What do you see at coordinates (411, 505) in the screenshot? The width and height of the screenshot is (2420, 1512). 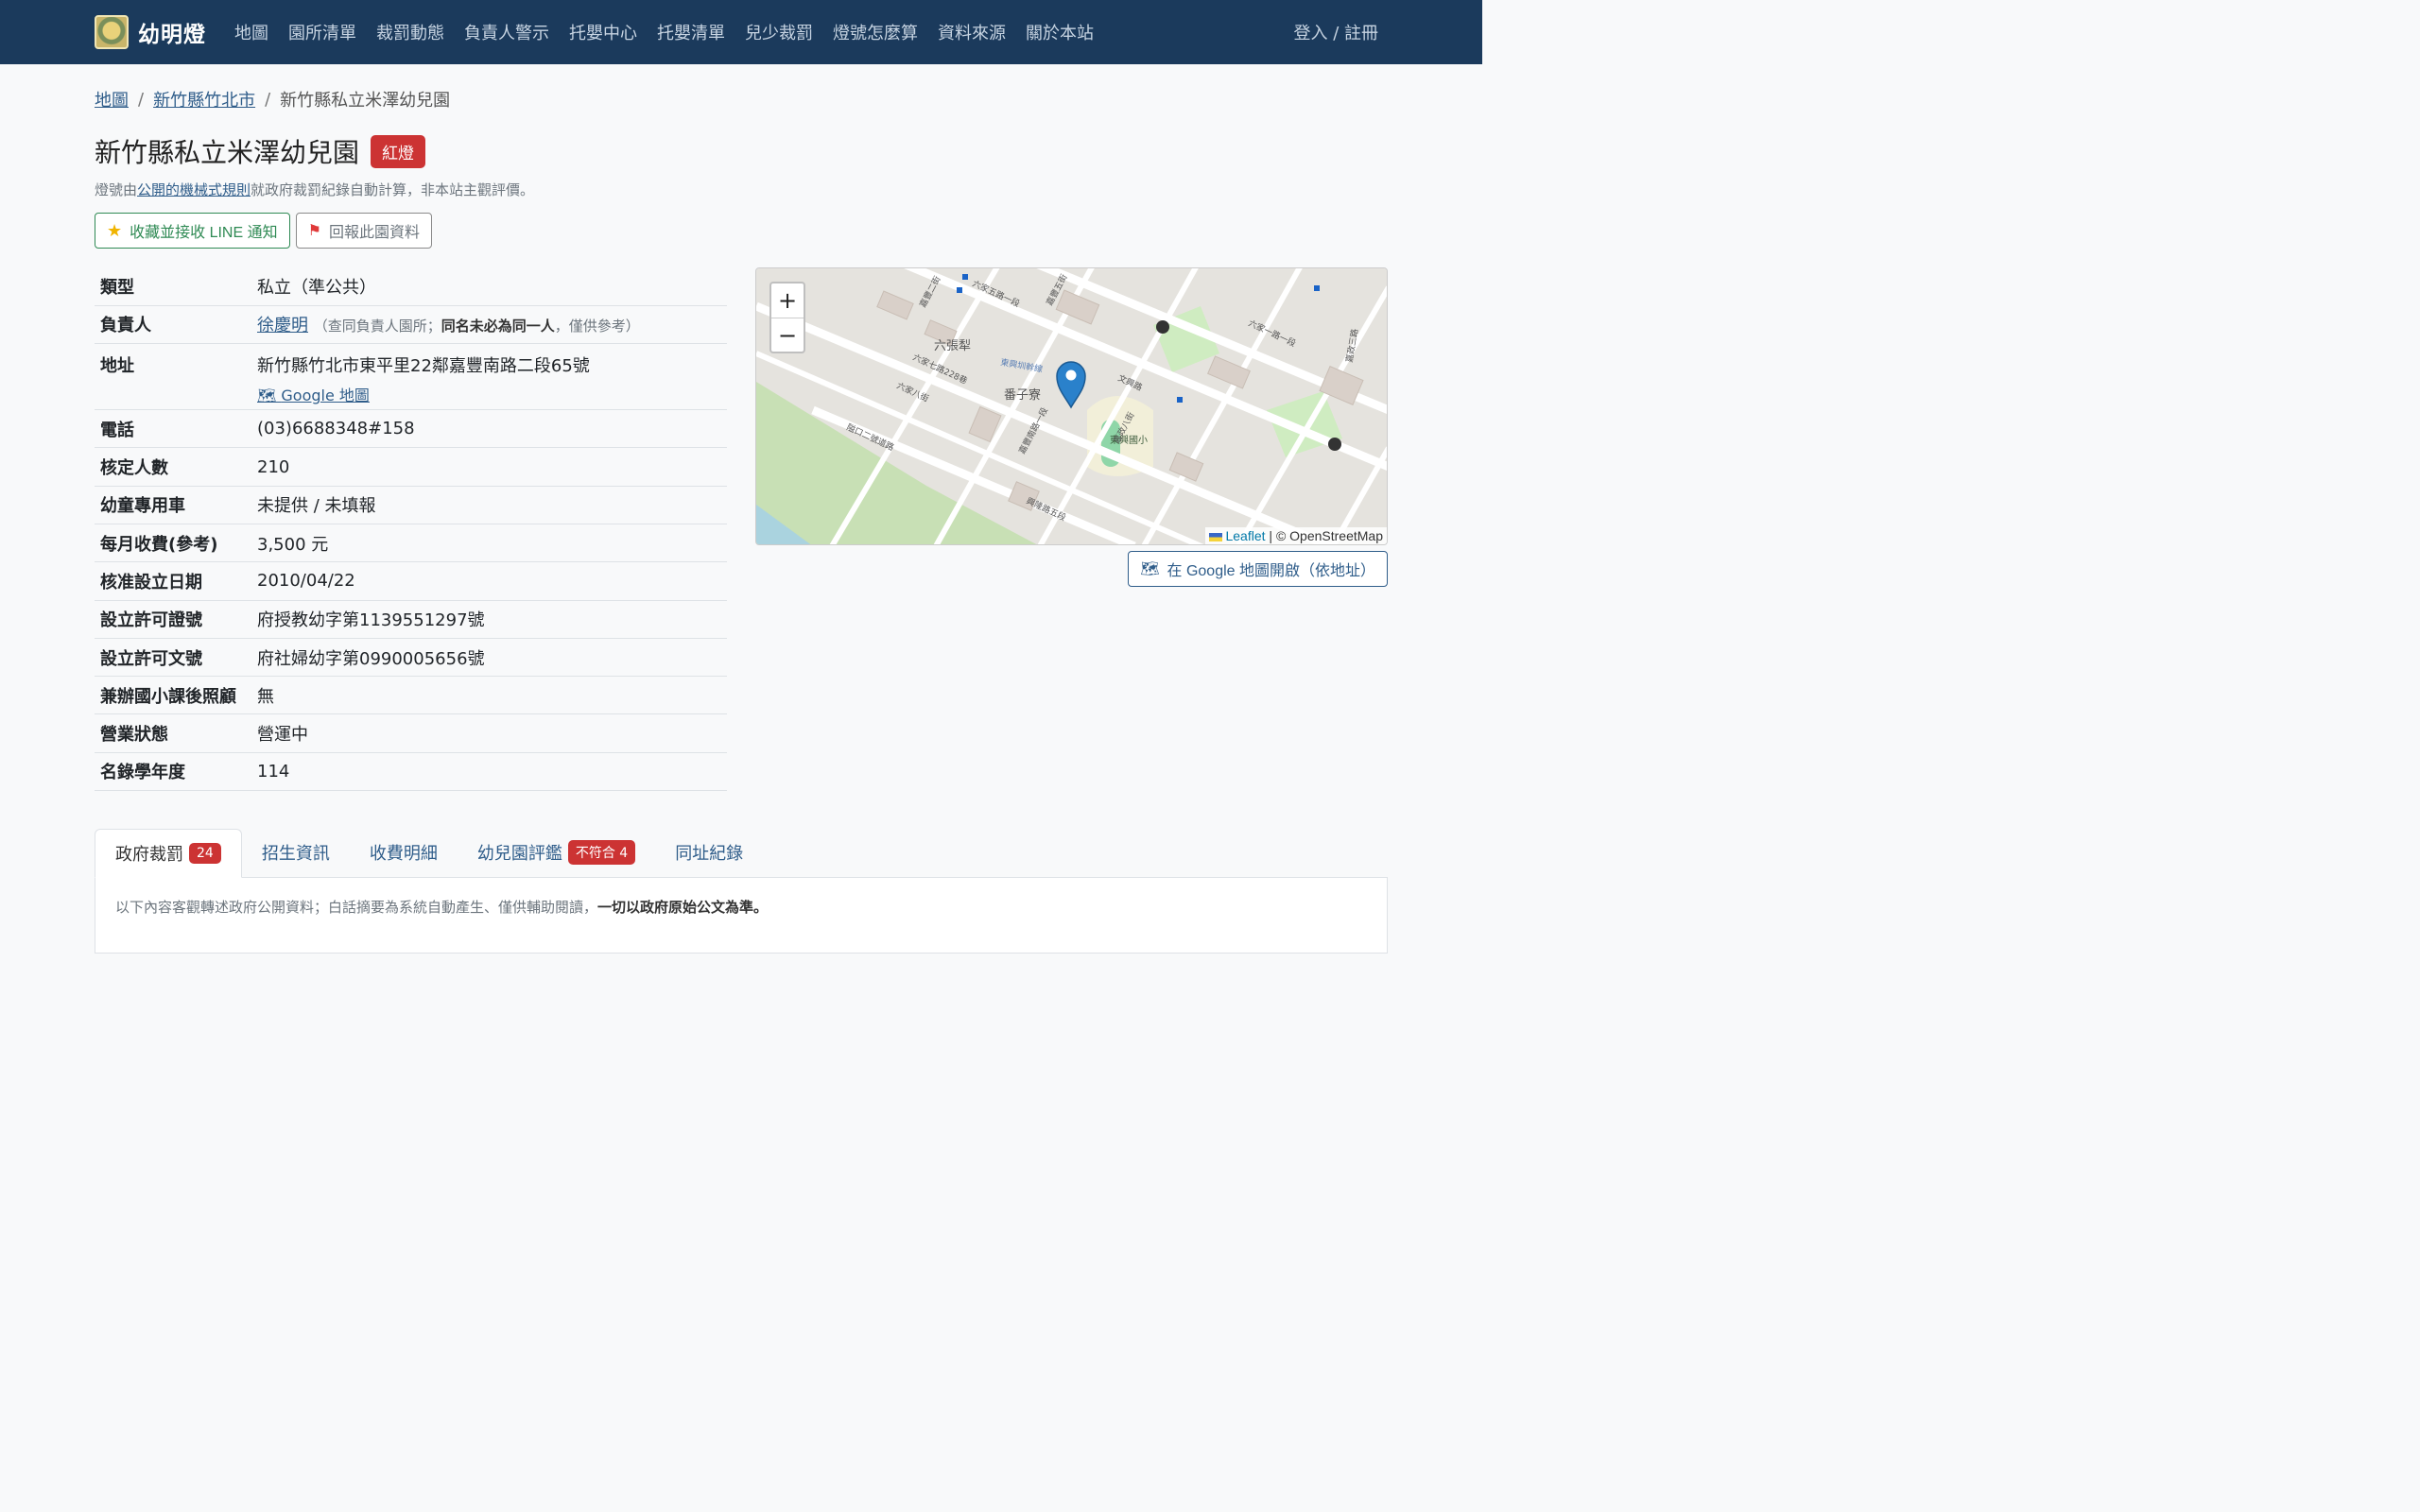 I see `table-row: 幼童專用車 未提供 / 未填報` at bounding box center [411, 505].